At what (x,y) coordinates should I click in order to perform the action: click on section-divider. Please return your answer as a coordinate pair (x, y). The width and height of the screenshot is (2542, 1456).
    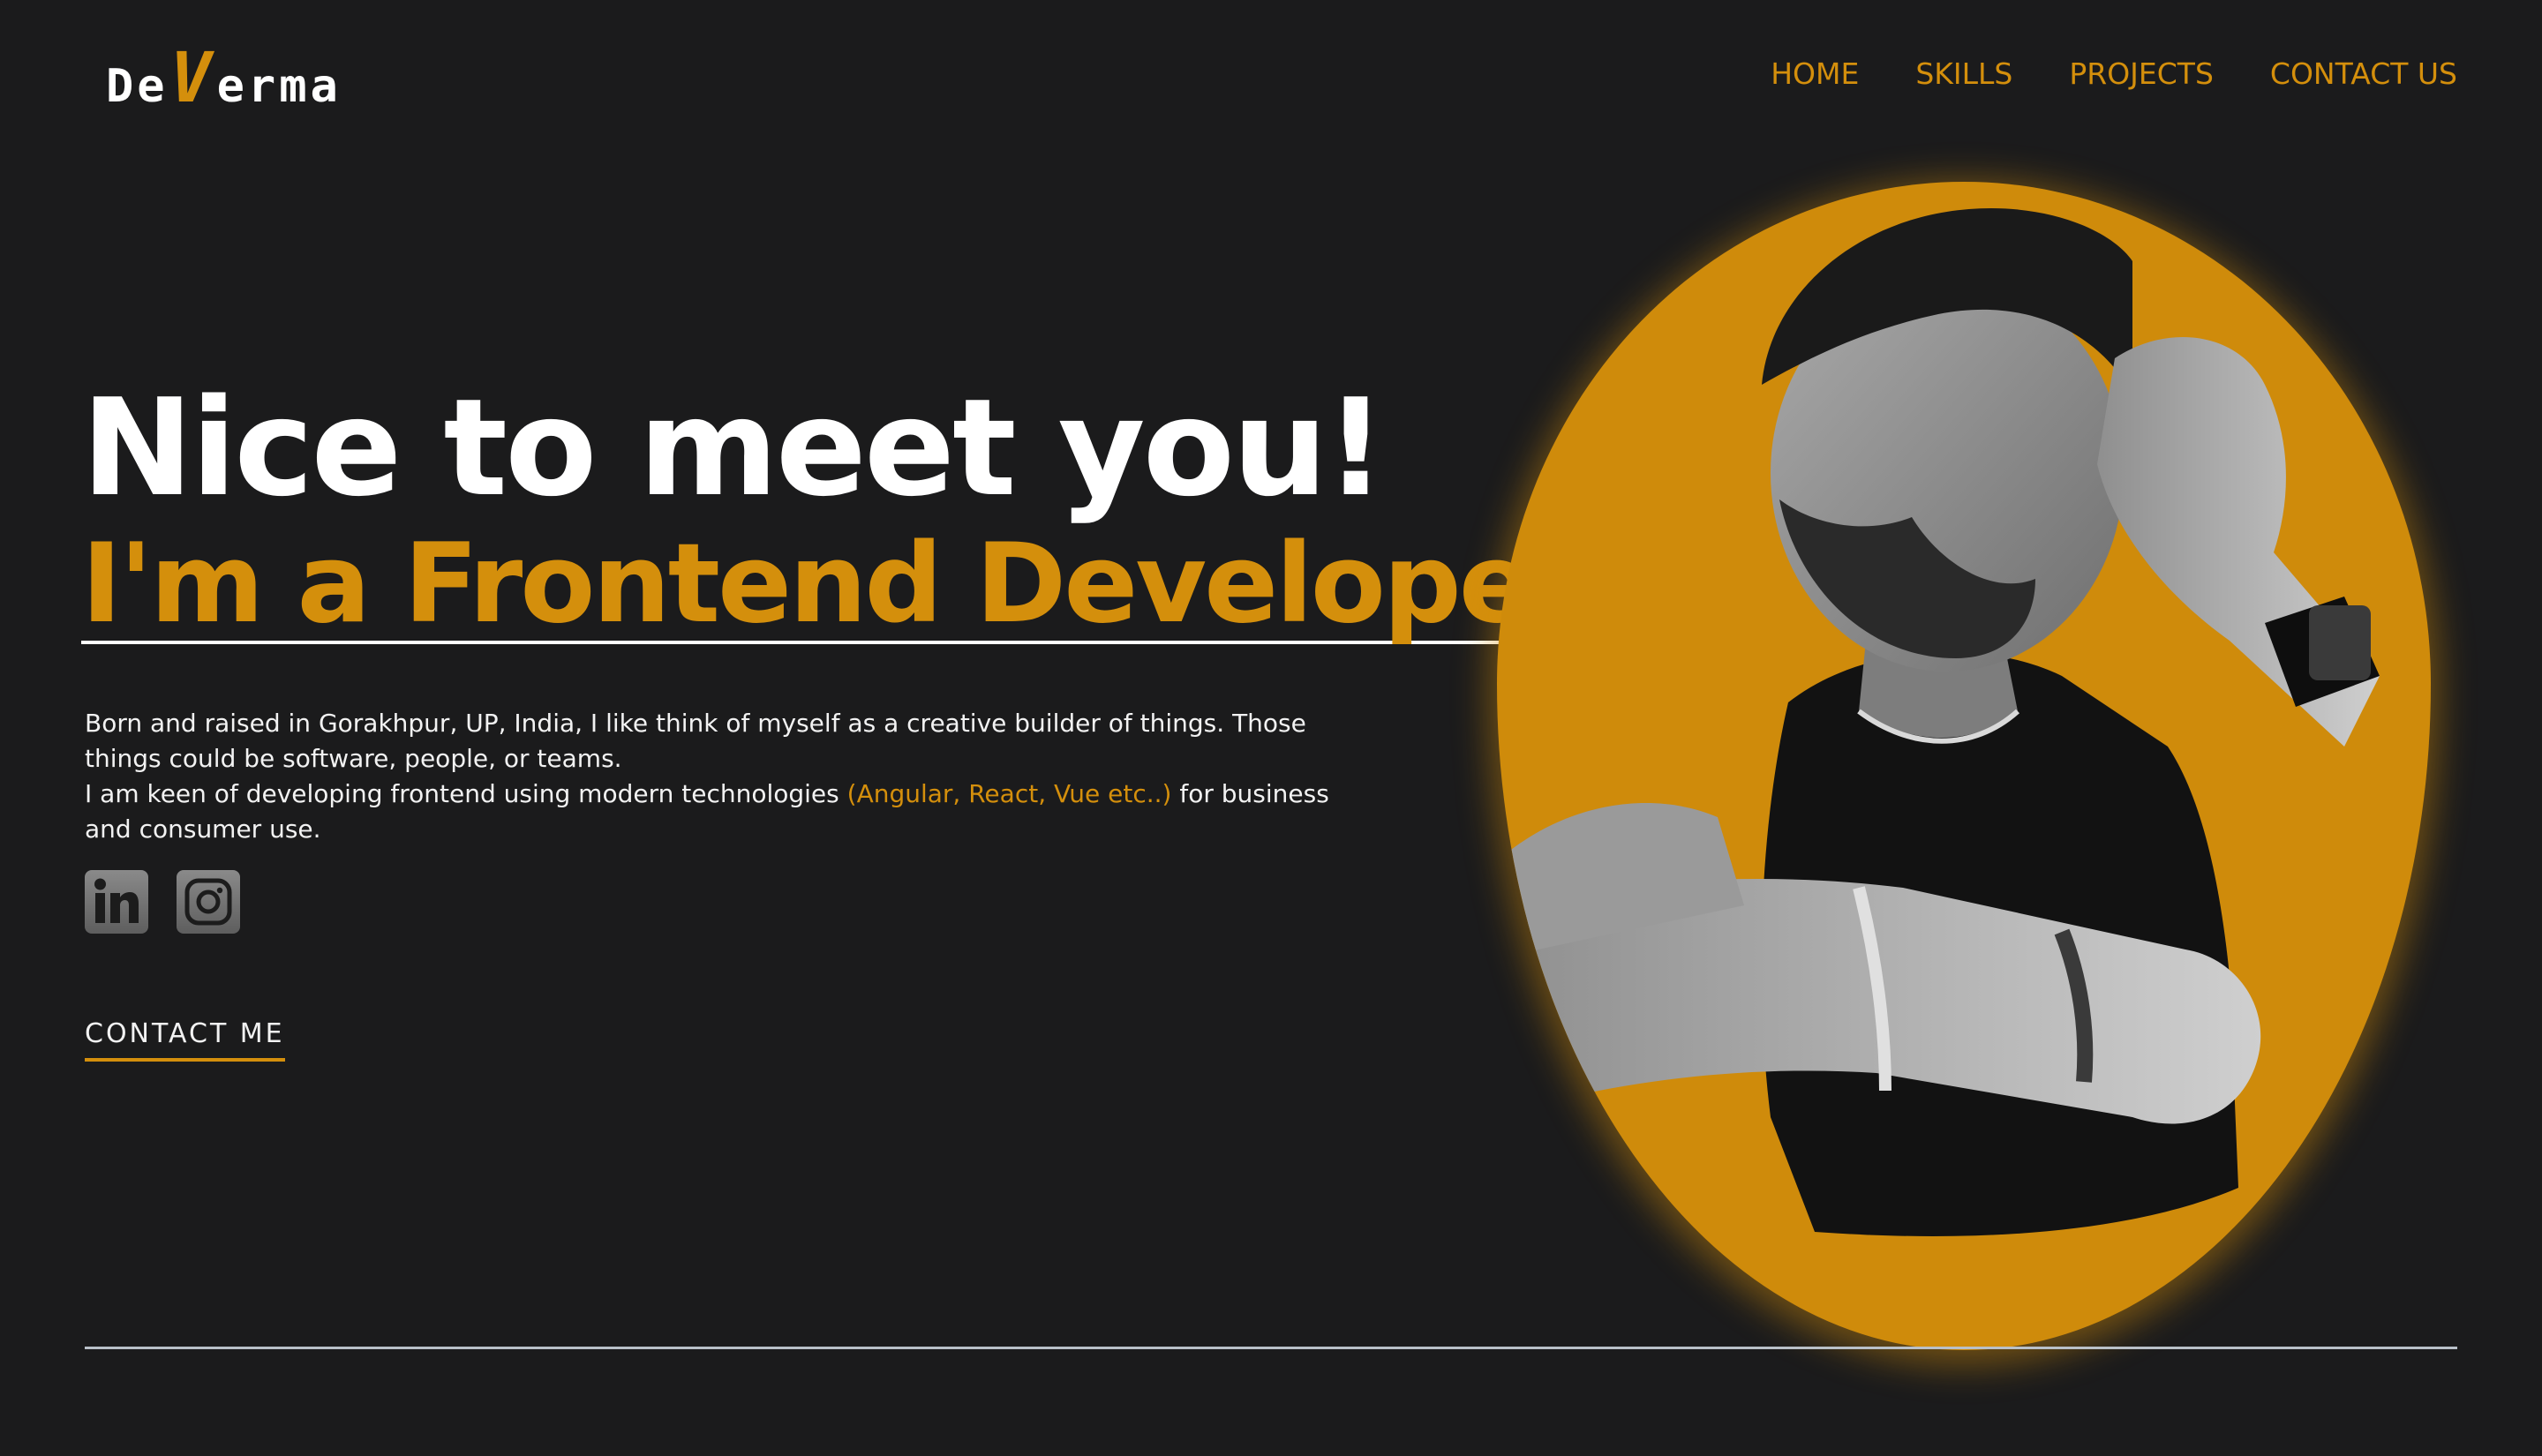
    Looking at the image, I should click on (1271, 1348).